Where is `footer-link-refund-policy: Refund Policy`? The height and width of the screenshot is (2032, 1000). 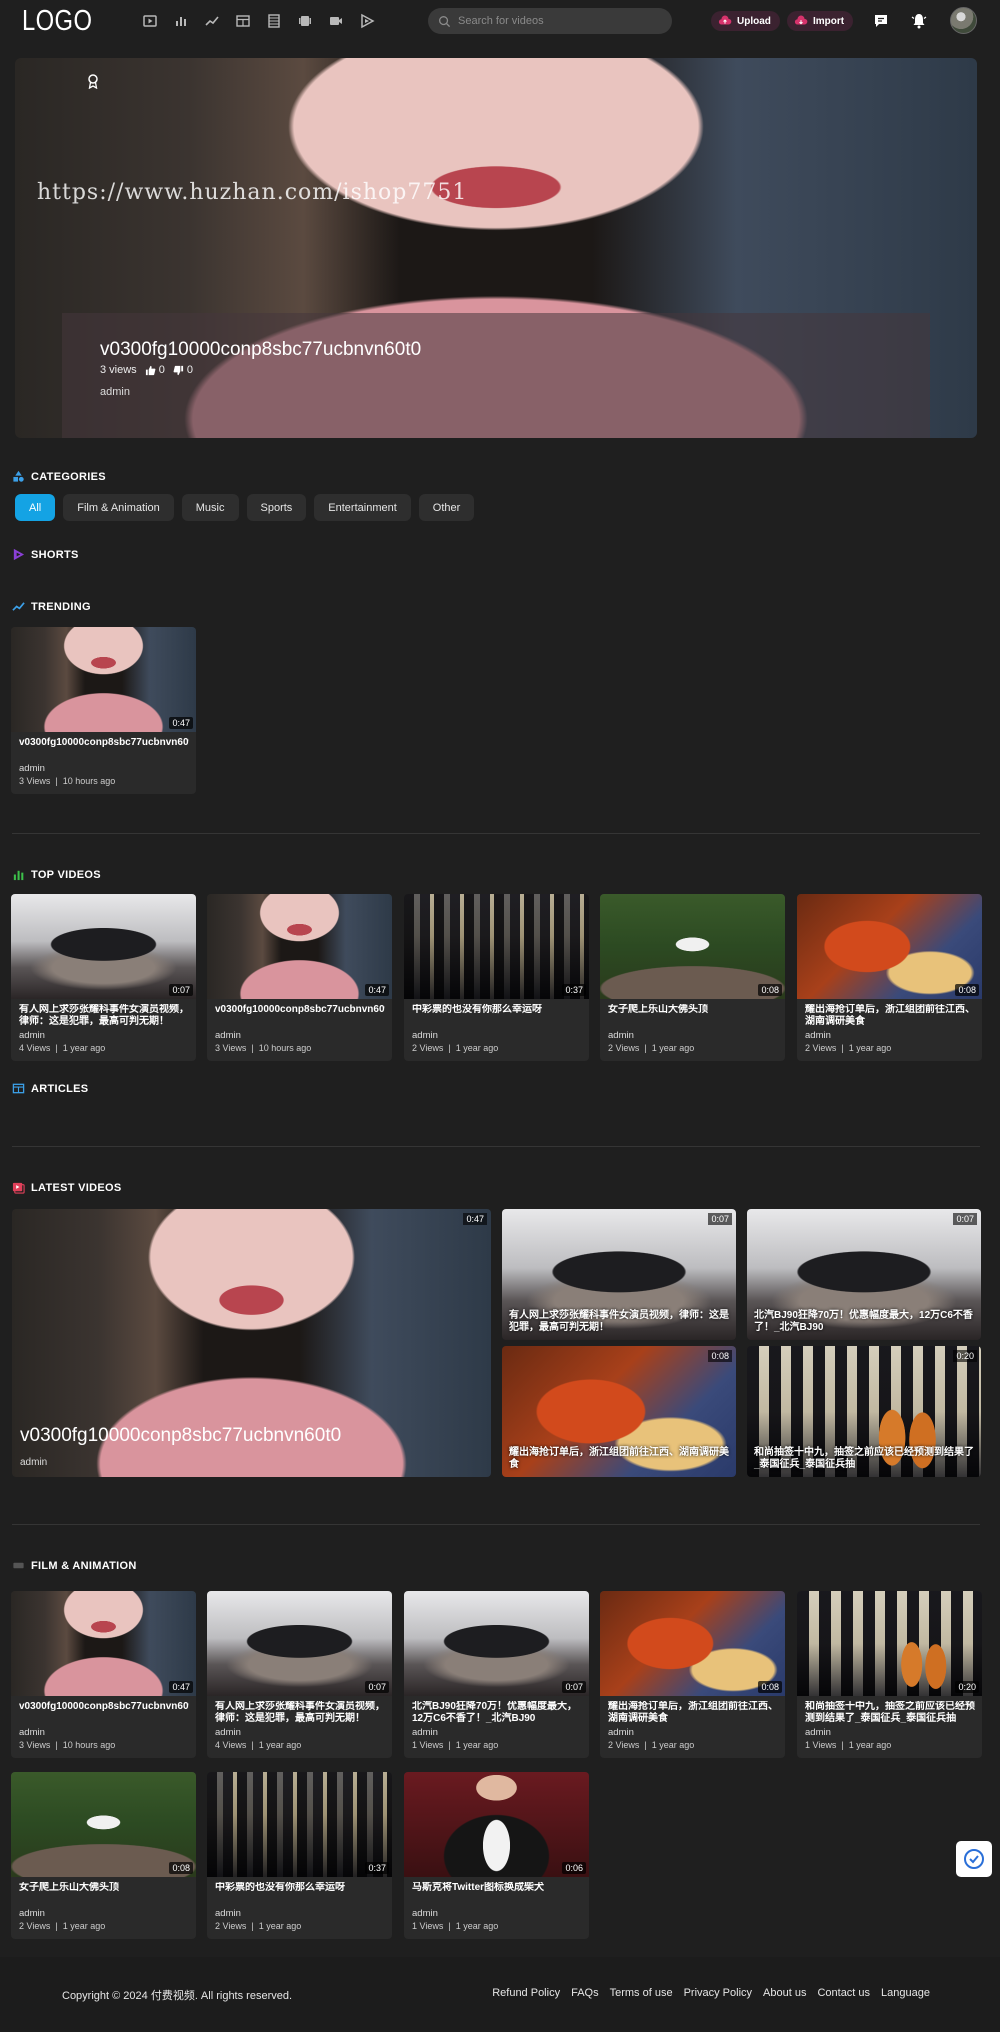 footer-link-refund-policy: Refund Policy is located at coordinates (526, 1993).